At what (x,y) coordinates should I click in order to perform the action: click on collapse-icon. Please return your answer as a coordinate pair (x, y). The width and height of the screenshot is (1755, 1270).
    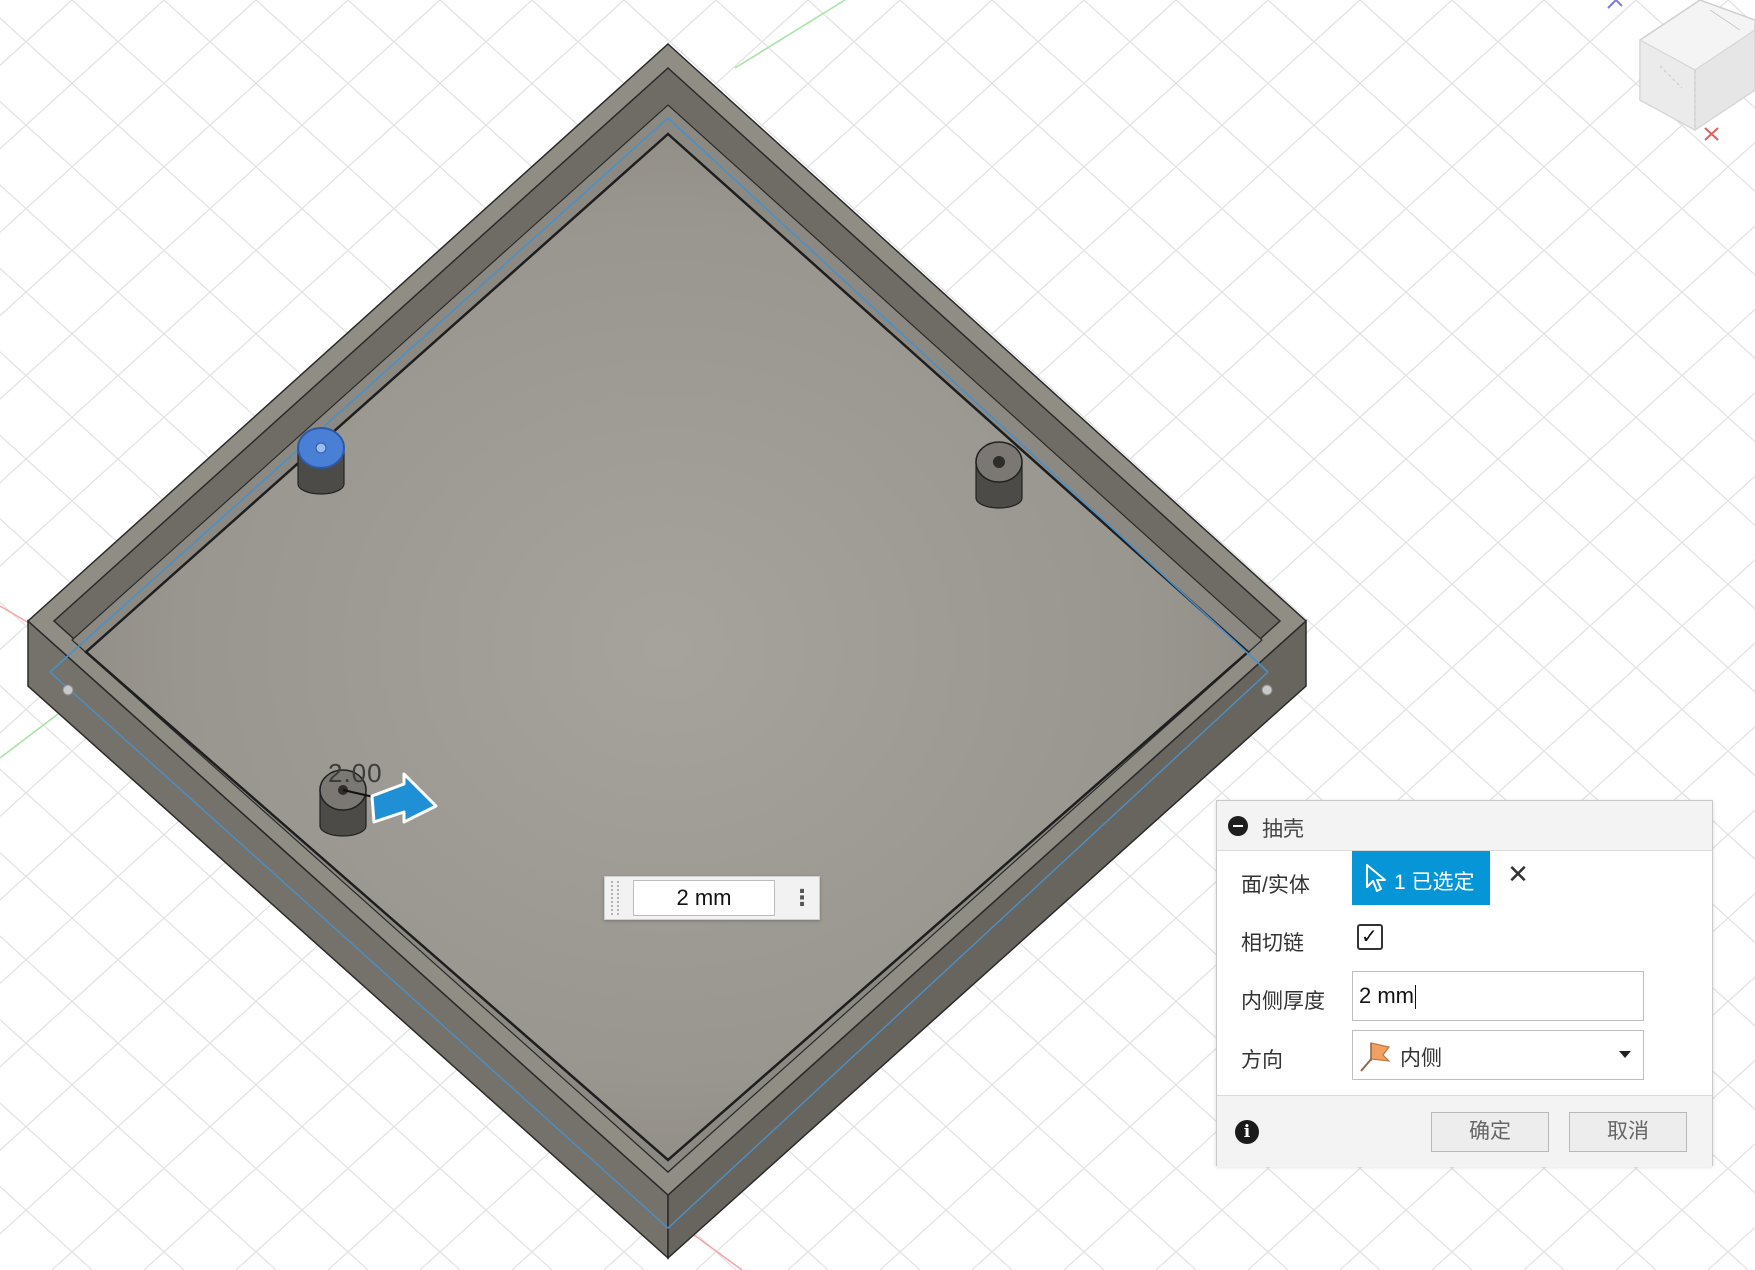
    Looking at the image, I should click on (1238, 826).